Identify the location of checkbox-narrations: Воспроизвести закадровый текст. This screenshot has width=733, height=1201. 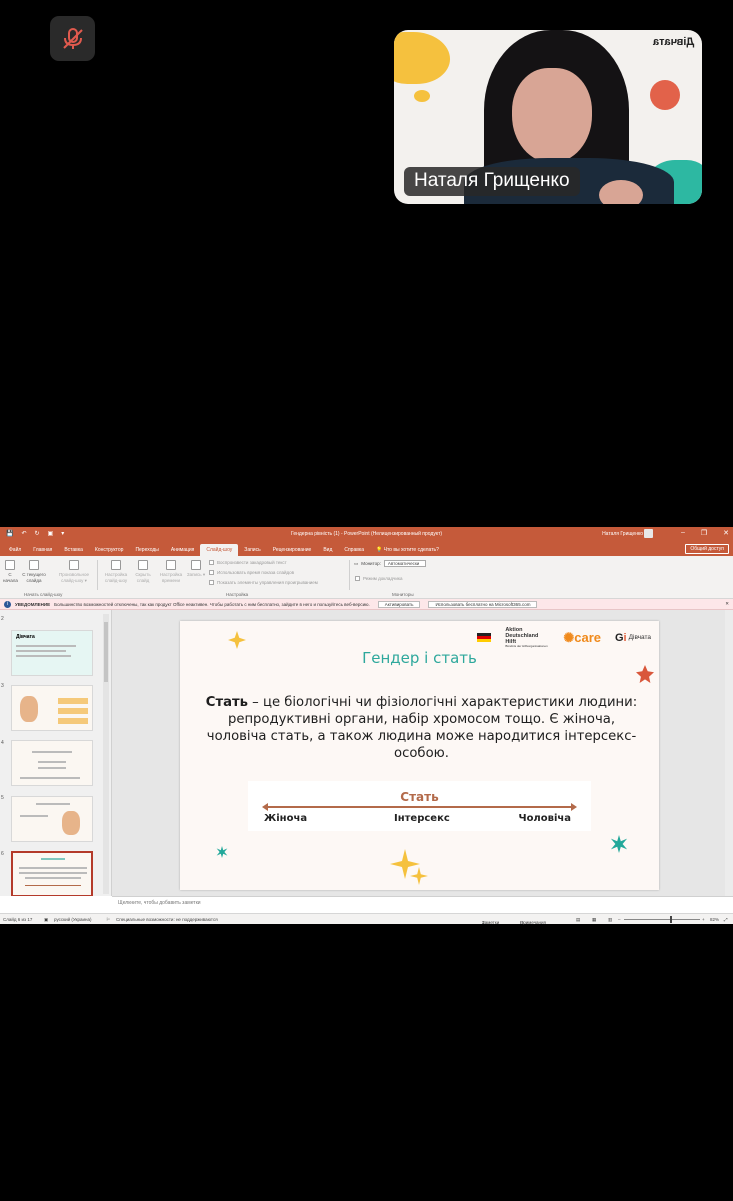
(248, 562).